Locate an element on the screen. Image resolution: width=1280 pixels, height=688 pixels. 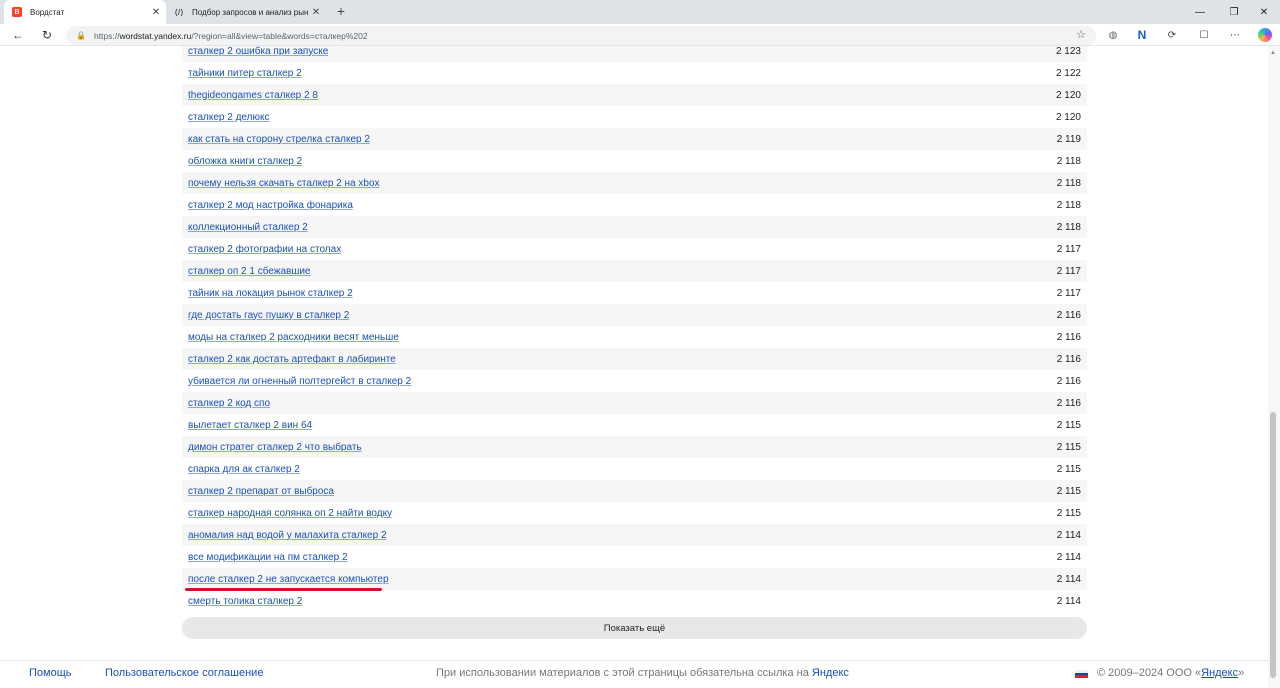
query-link: димон стратег сталкер 2 что выбрать is located at coordinates (275, 447).